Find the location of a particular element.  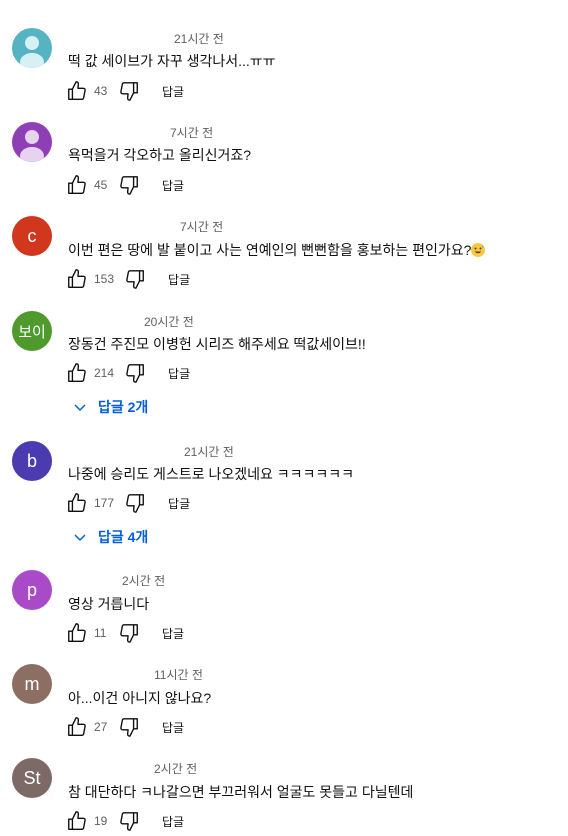

avatar-letter: c is located at coordinates (32, 235).